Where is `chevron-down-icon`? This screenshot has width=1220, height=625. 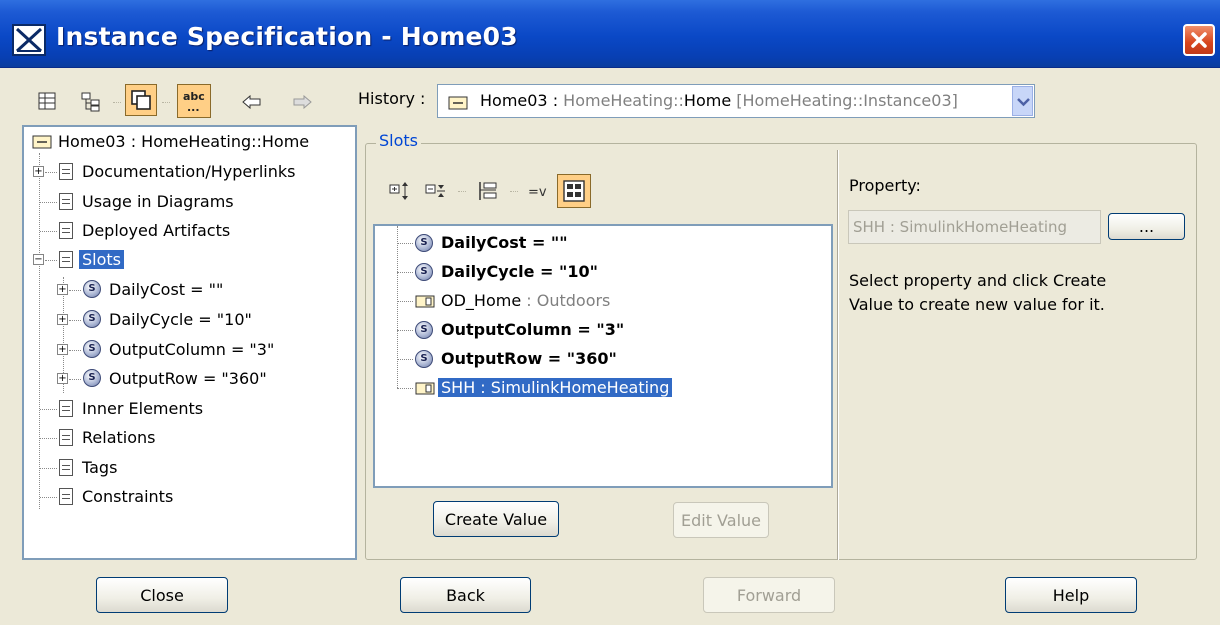 chevron-down-icon is located at coordinates (1022, 101).